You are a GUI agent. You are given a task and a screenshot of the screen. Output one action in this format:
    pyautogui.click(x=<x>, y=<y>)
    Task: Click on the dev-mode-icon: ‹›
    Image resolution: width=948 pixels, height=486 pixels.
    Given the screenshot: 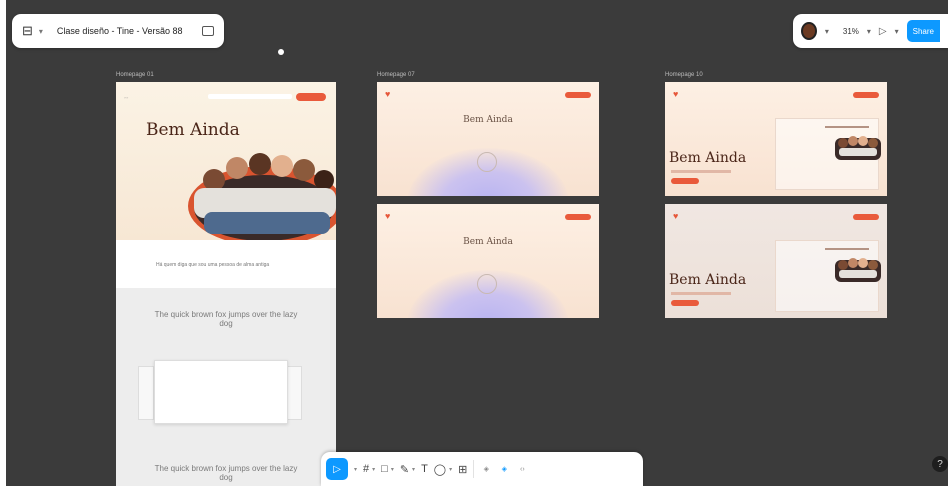 What is the action you would take?
    pyautogui.click(x=522, y=469)
    